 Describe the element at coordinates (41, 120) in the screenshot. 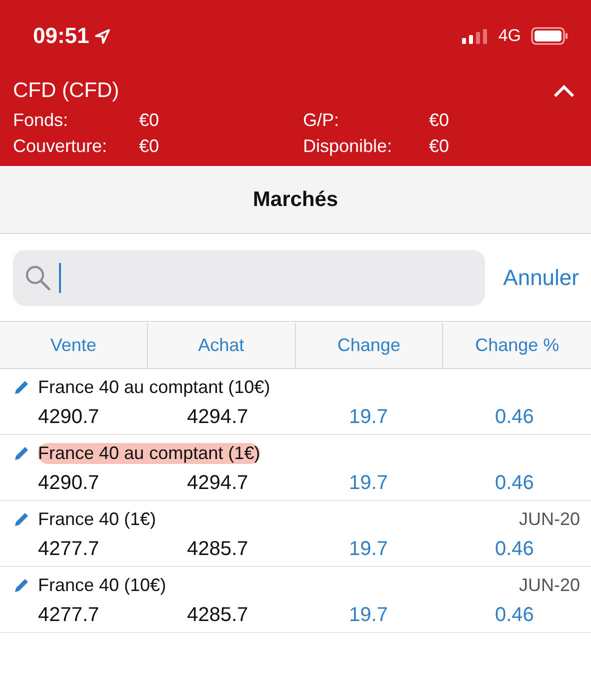

I see `field-label: Fonds:` at that location.